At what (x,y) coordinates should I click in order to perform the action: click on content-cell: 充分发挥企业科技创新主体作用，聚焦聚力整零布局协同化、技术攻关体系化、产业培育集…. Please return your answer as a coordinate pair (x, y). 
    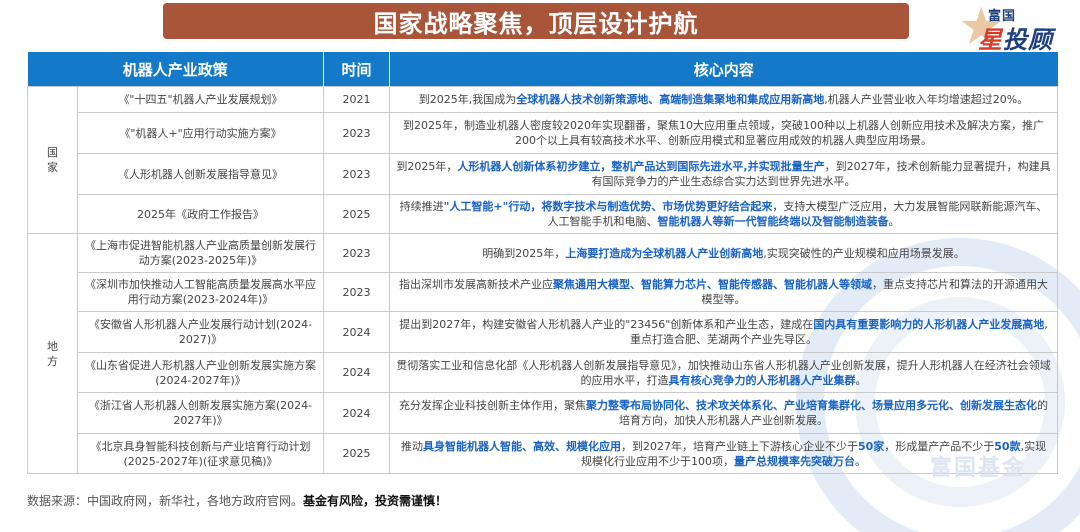
    Looking at the image, I should click on (724, 413).